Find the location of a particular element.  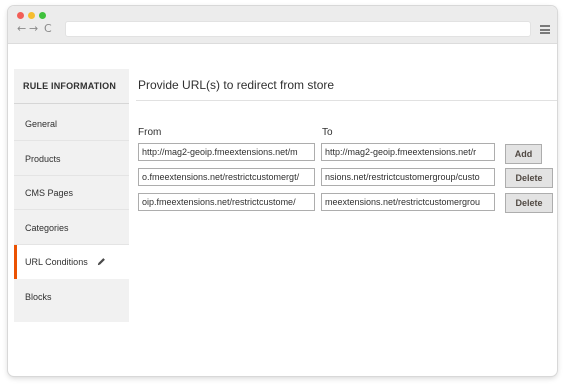

to-url-input: http://mag2-geoip.fmeextensions.net/r is located at coordinates (408, 152).